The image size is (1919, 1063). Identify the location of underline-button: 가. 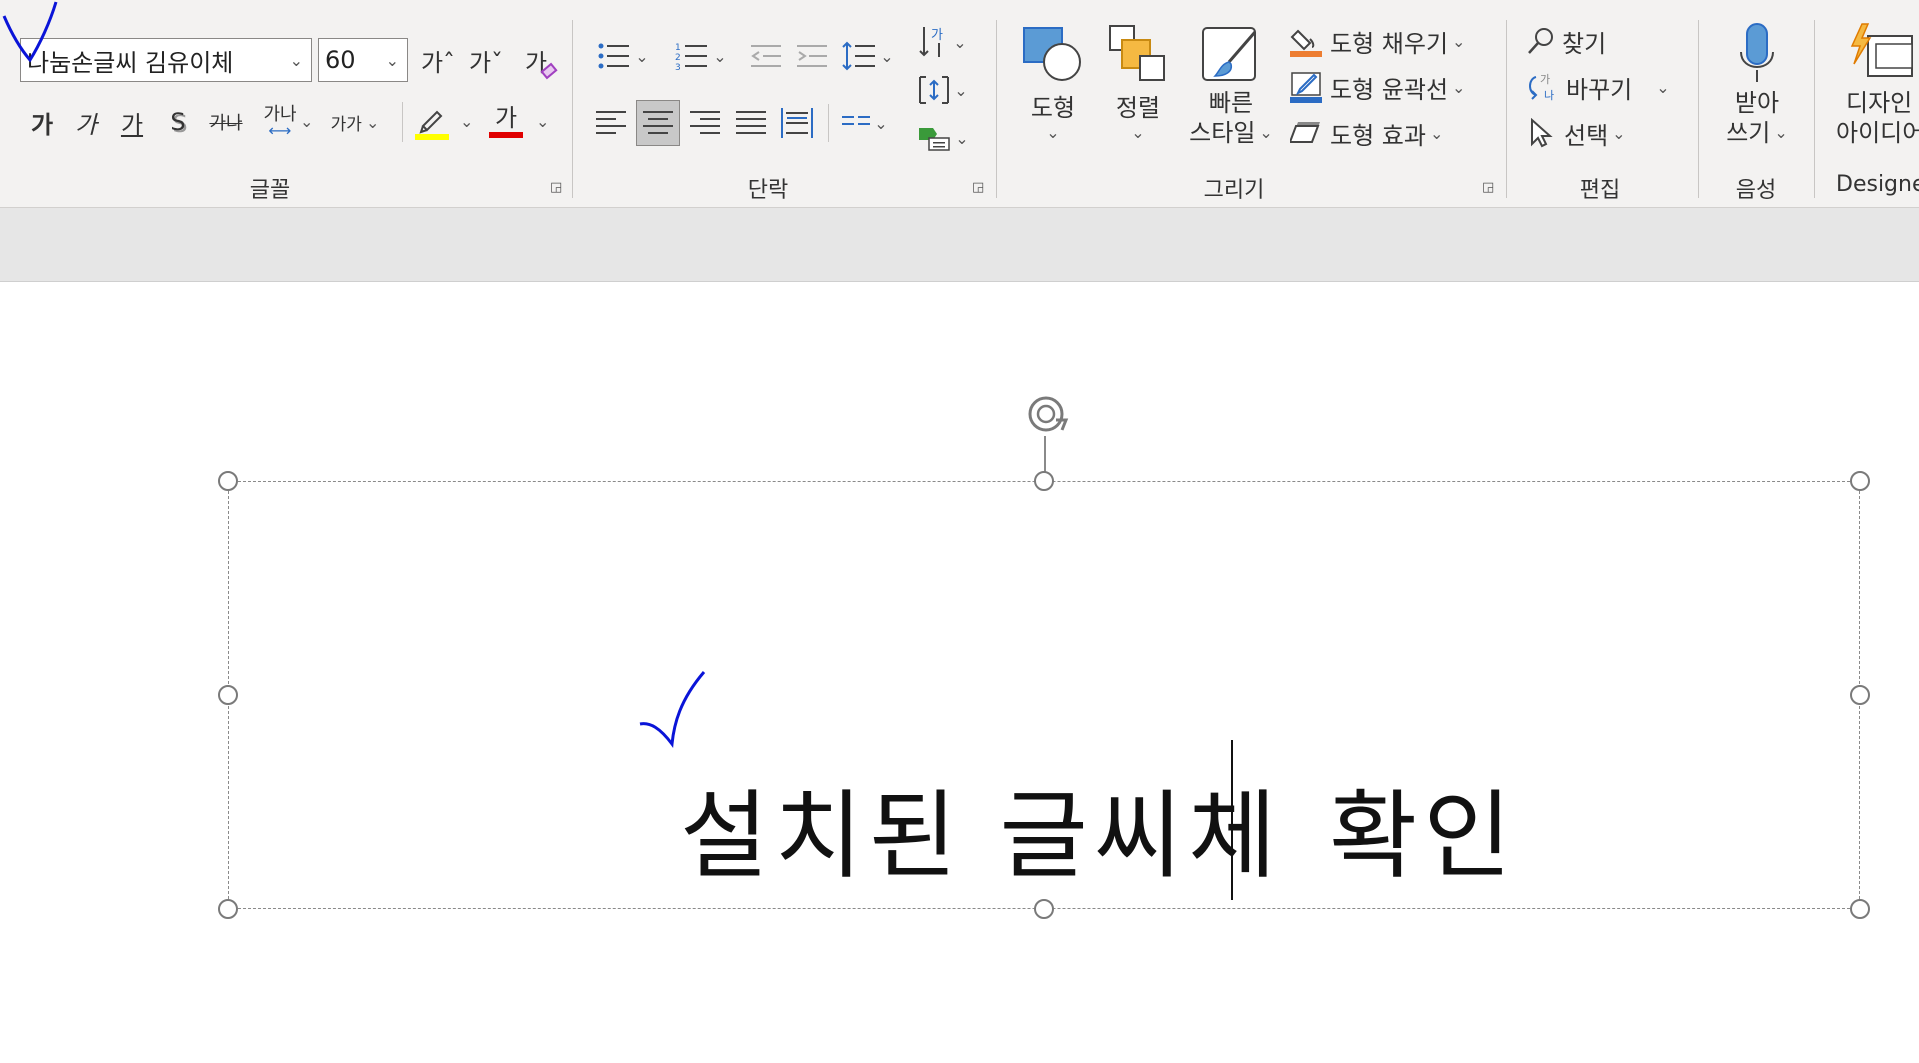
(132, 122).